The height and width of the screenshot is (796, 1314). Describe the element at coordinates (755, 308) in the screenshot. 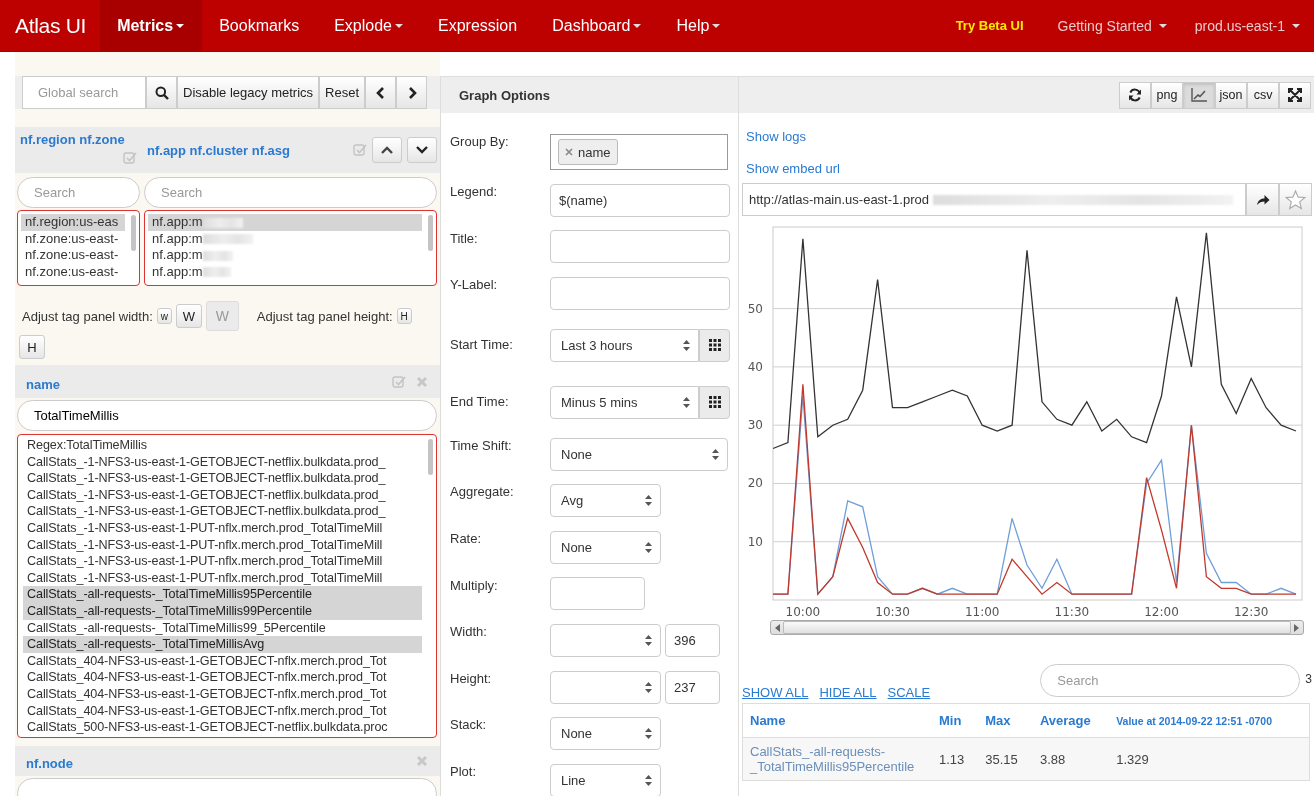

I see `y-tick-label: 50` at that location.